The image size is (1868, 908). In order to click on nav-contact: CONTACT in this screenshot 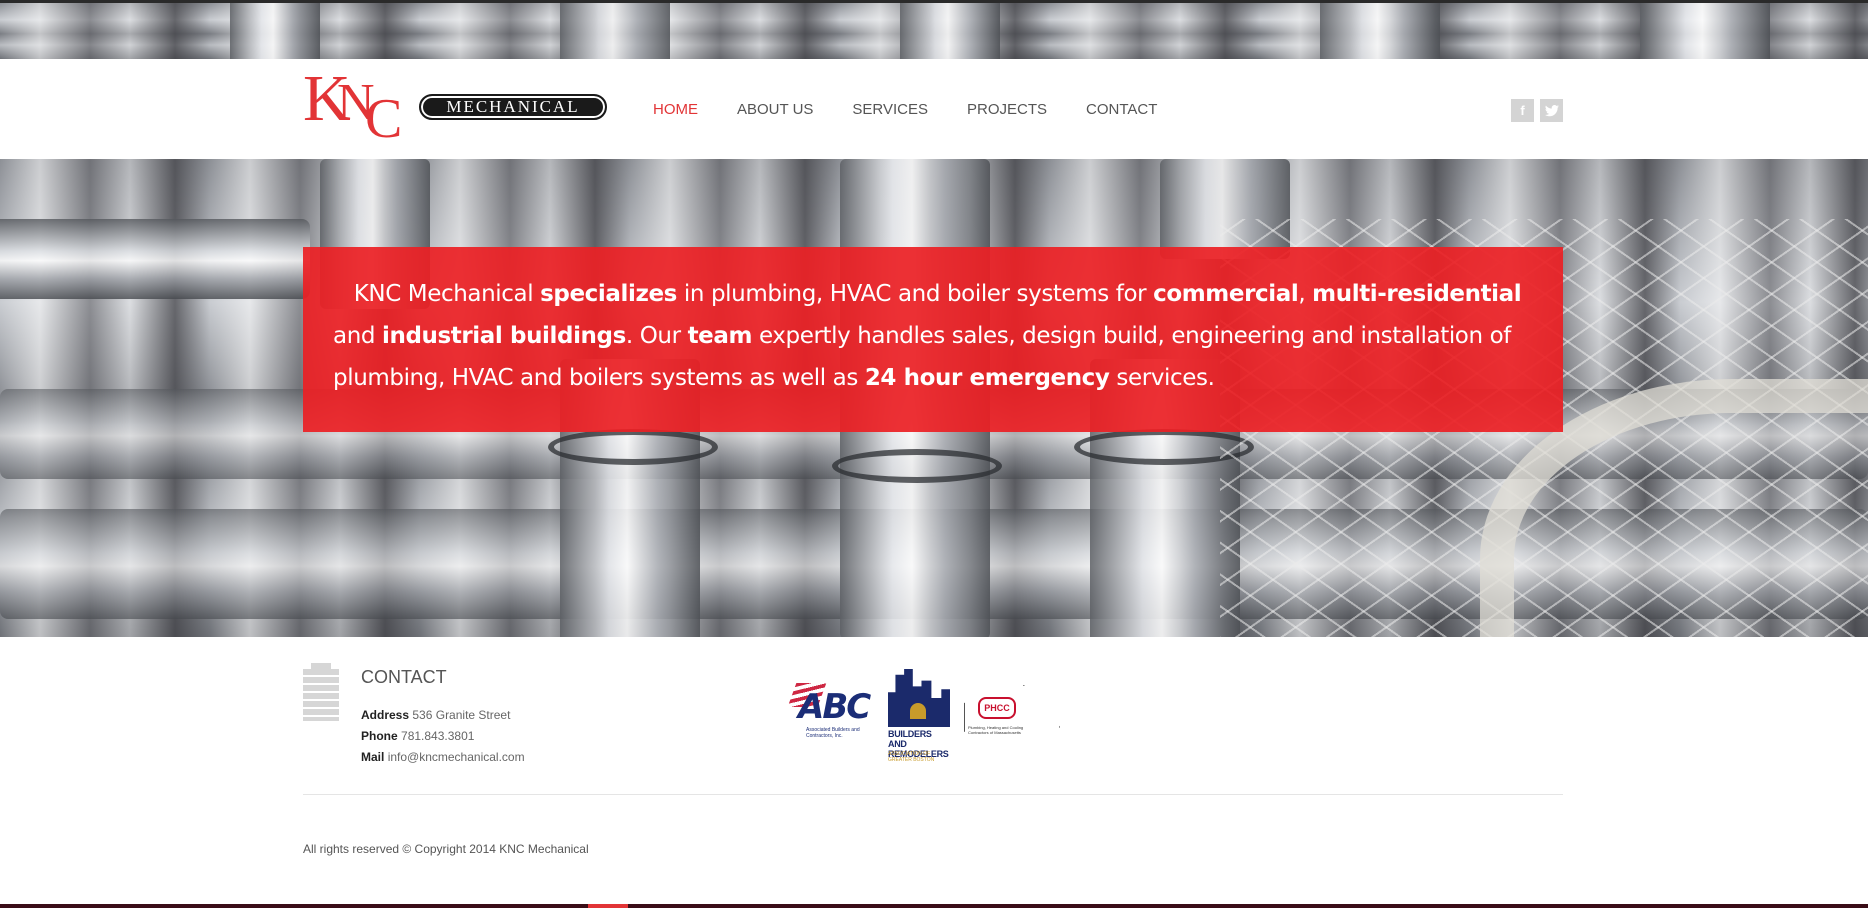, I will do `click(1121, 109)`.